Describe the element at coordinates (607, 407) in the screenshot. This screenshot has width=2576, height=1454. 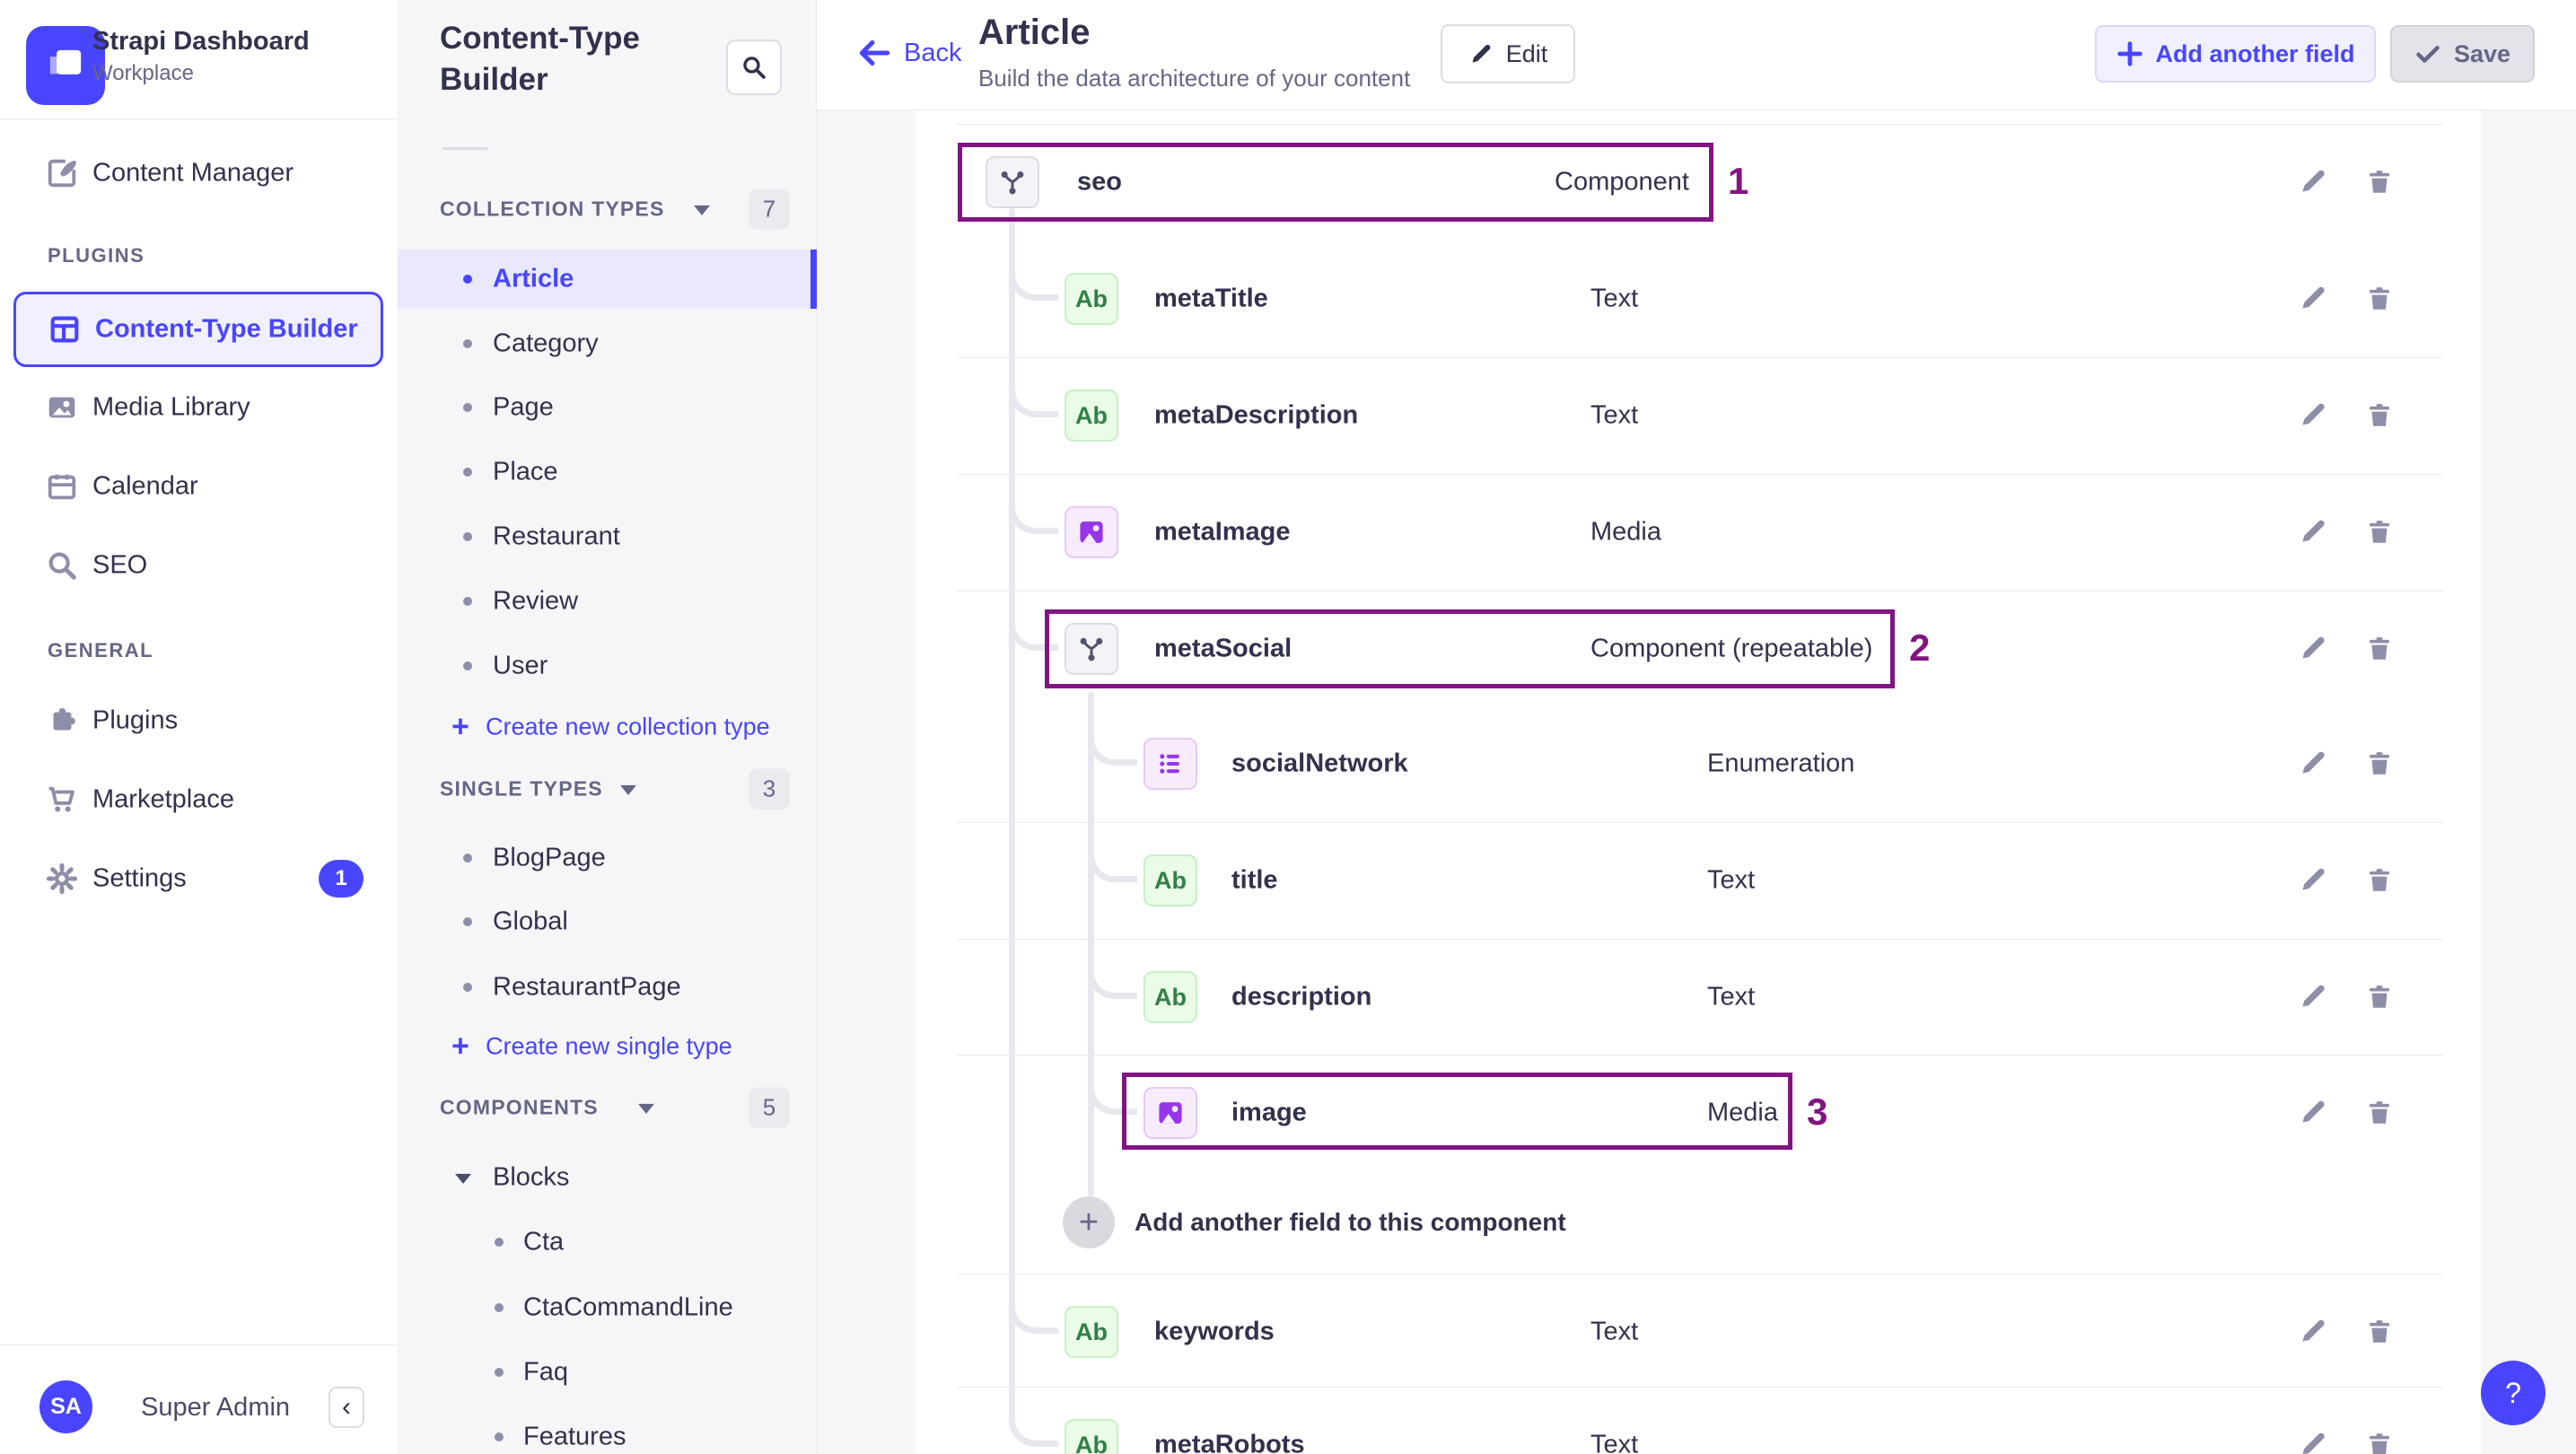
I see `subnav-item-page: Page` at that location.